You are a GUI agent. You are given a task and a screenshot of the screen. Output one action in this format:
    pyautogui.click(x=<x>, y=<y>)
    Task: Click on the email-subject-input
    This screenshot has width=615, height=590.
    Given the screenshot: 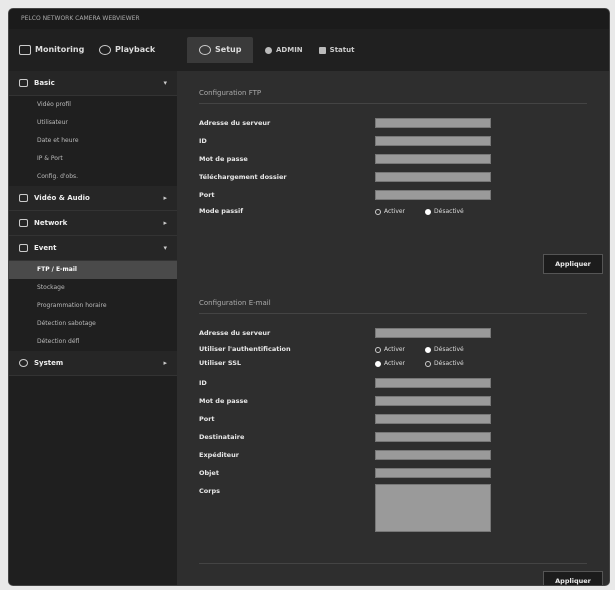 What is the action you would take?
    pyautogui.click(x=433, y=473)
    